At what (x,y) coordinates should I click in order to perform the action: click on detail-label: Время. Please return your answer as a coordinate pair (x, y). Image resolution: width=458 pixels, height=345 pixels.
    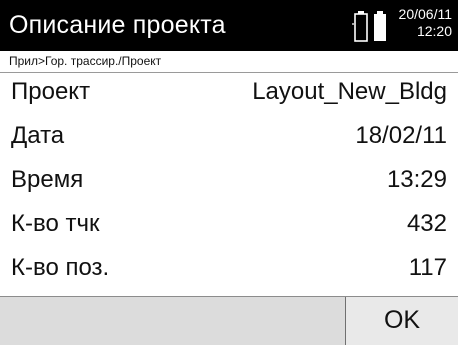
    Looking at the image, I should click on (47, 179).